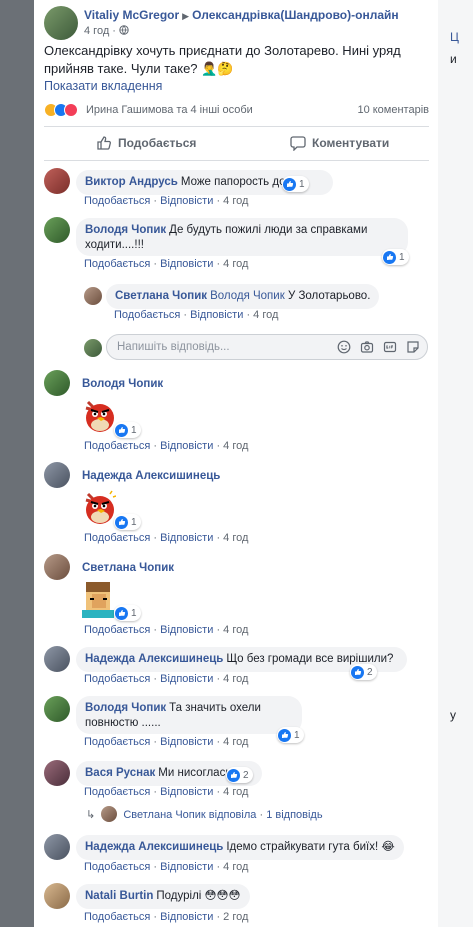  What do you see at coordinates (367, 347) in the screenshot?
I see `camera-icon` at bounding box center [367, 347].